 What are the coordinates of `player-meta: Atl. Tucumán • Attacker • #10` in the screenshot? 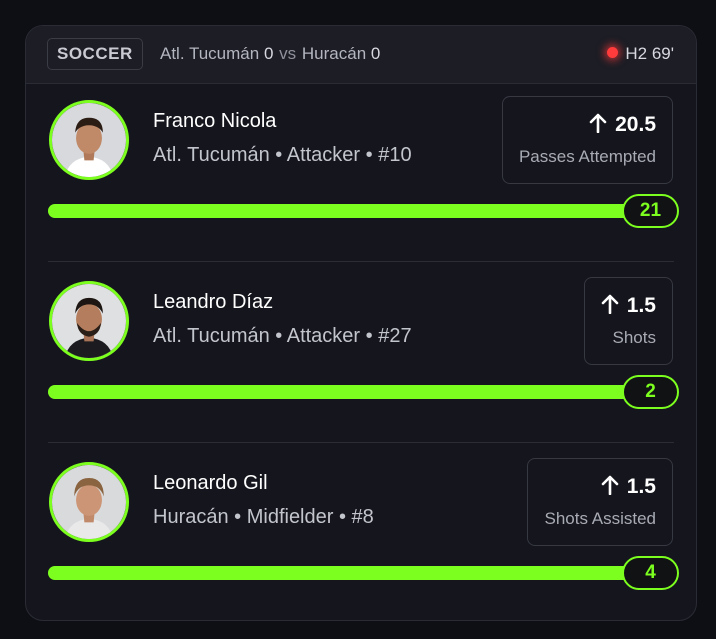 It's located at (282, 155).